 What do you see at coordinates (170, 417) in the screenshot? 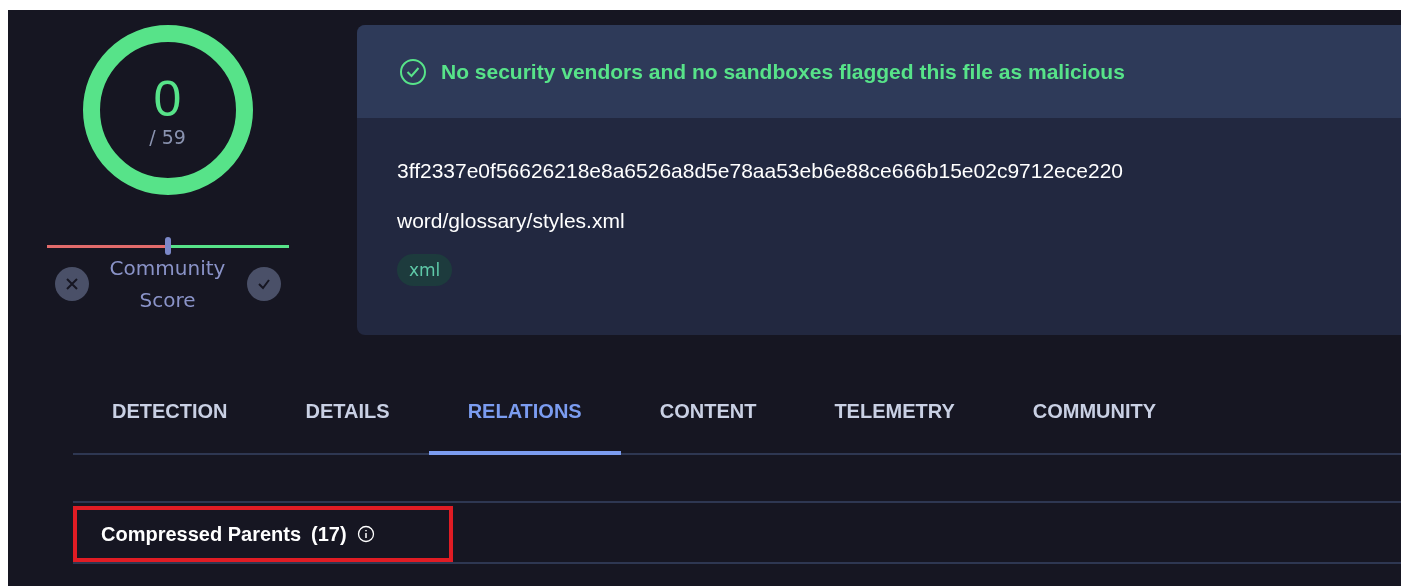
I see `tab: DETECTION` at bounding box center [170, 417].